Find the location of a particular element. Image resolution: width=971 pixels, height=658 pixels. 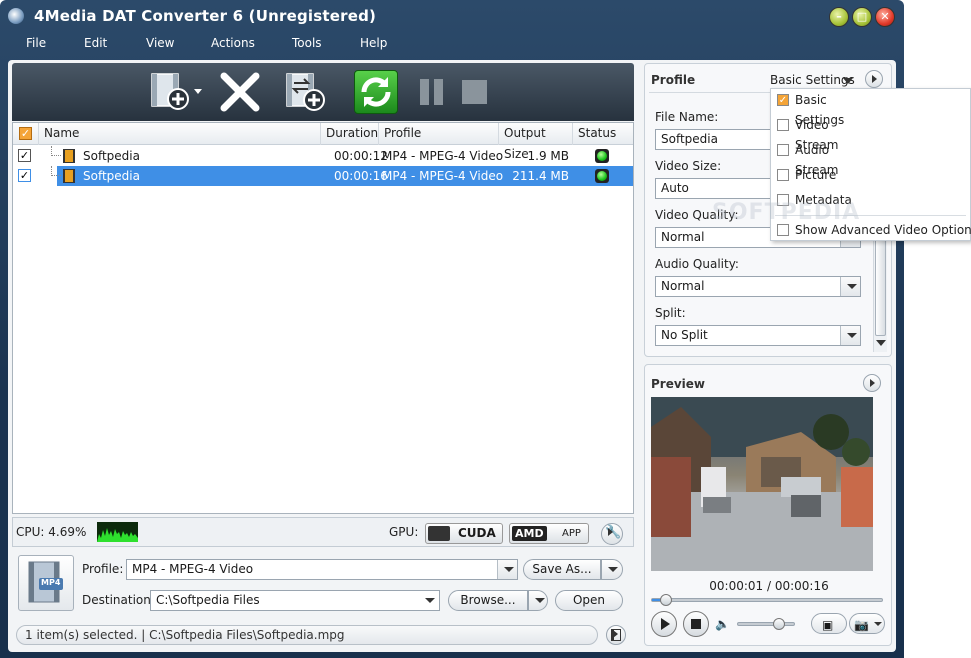

convert-refresh-icon is located at coordinates (376, 92).